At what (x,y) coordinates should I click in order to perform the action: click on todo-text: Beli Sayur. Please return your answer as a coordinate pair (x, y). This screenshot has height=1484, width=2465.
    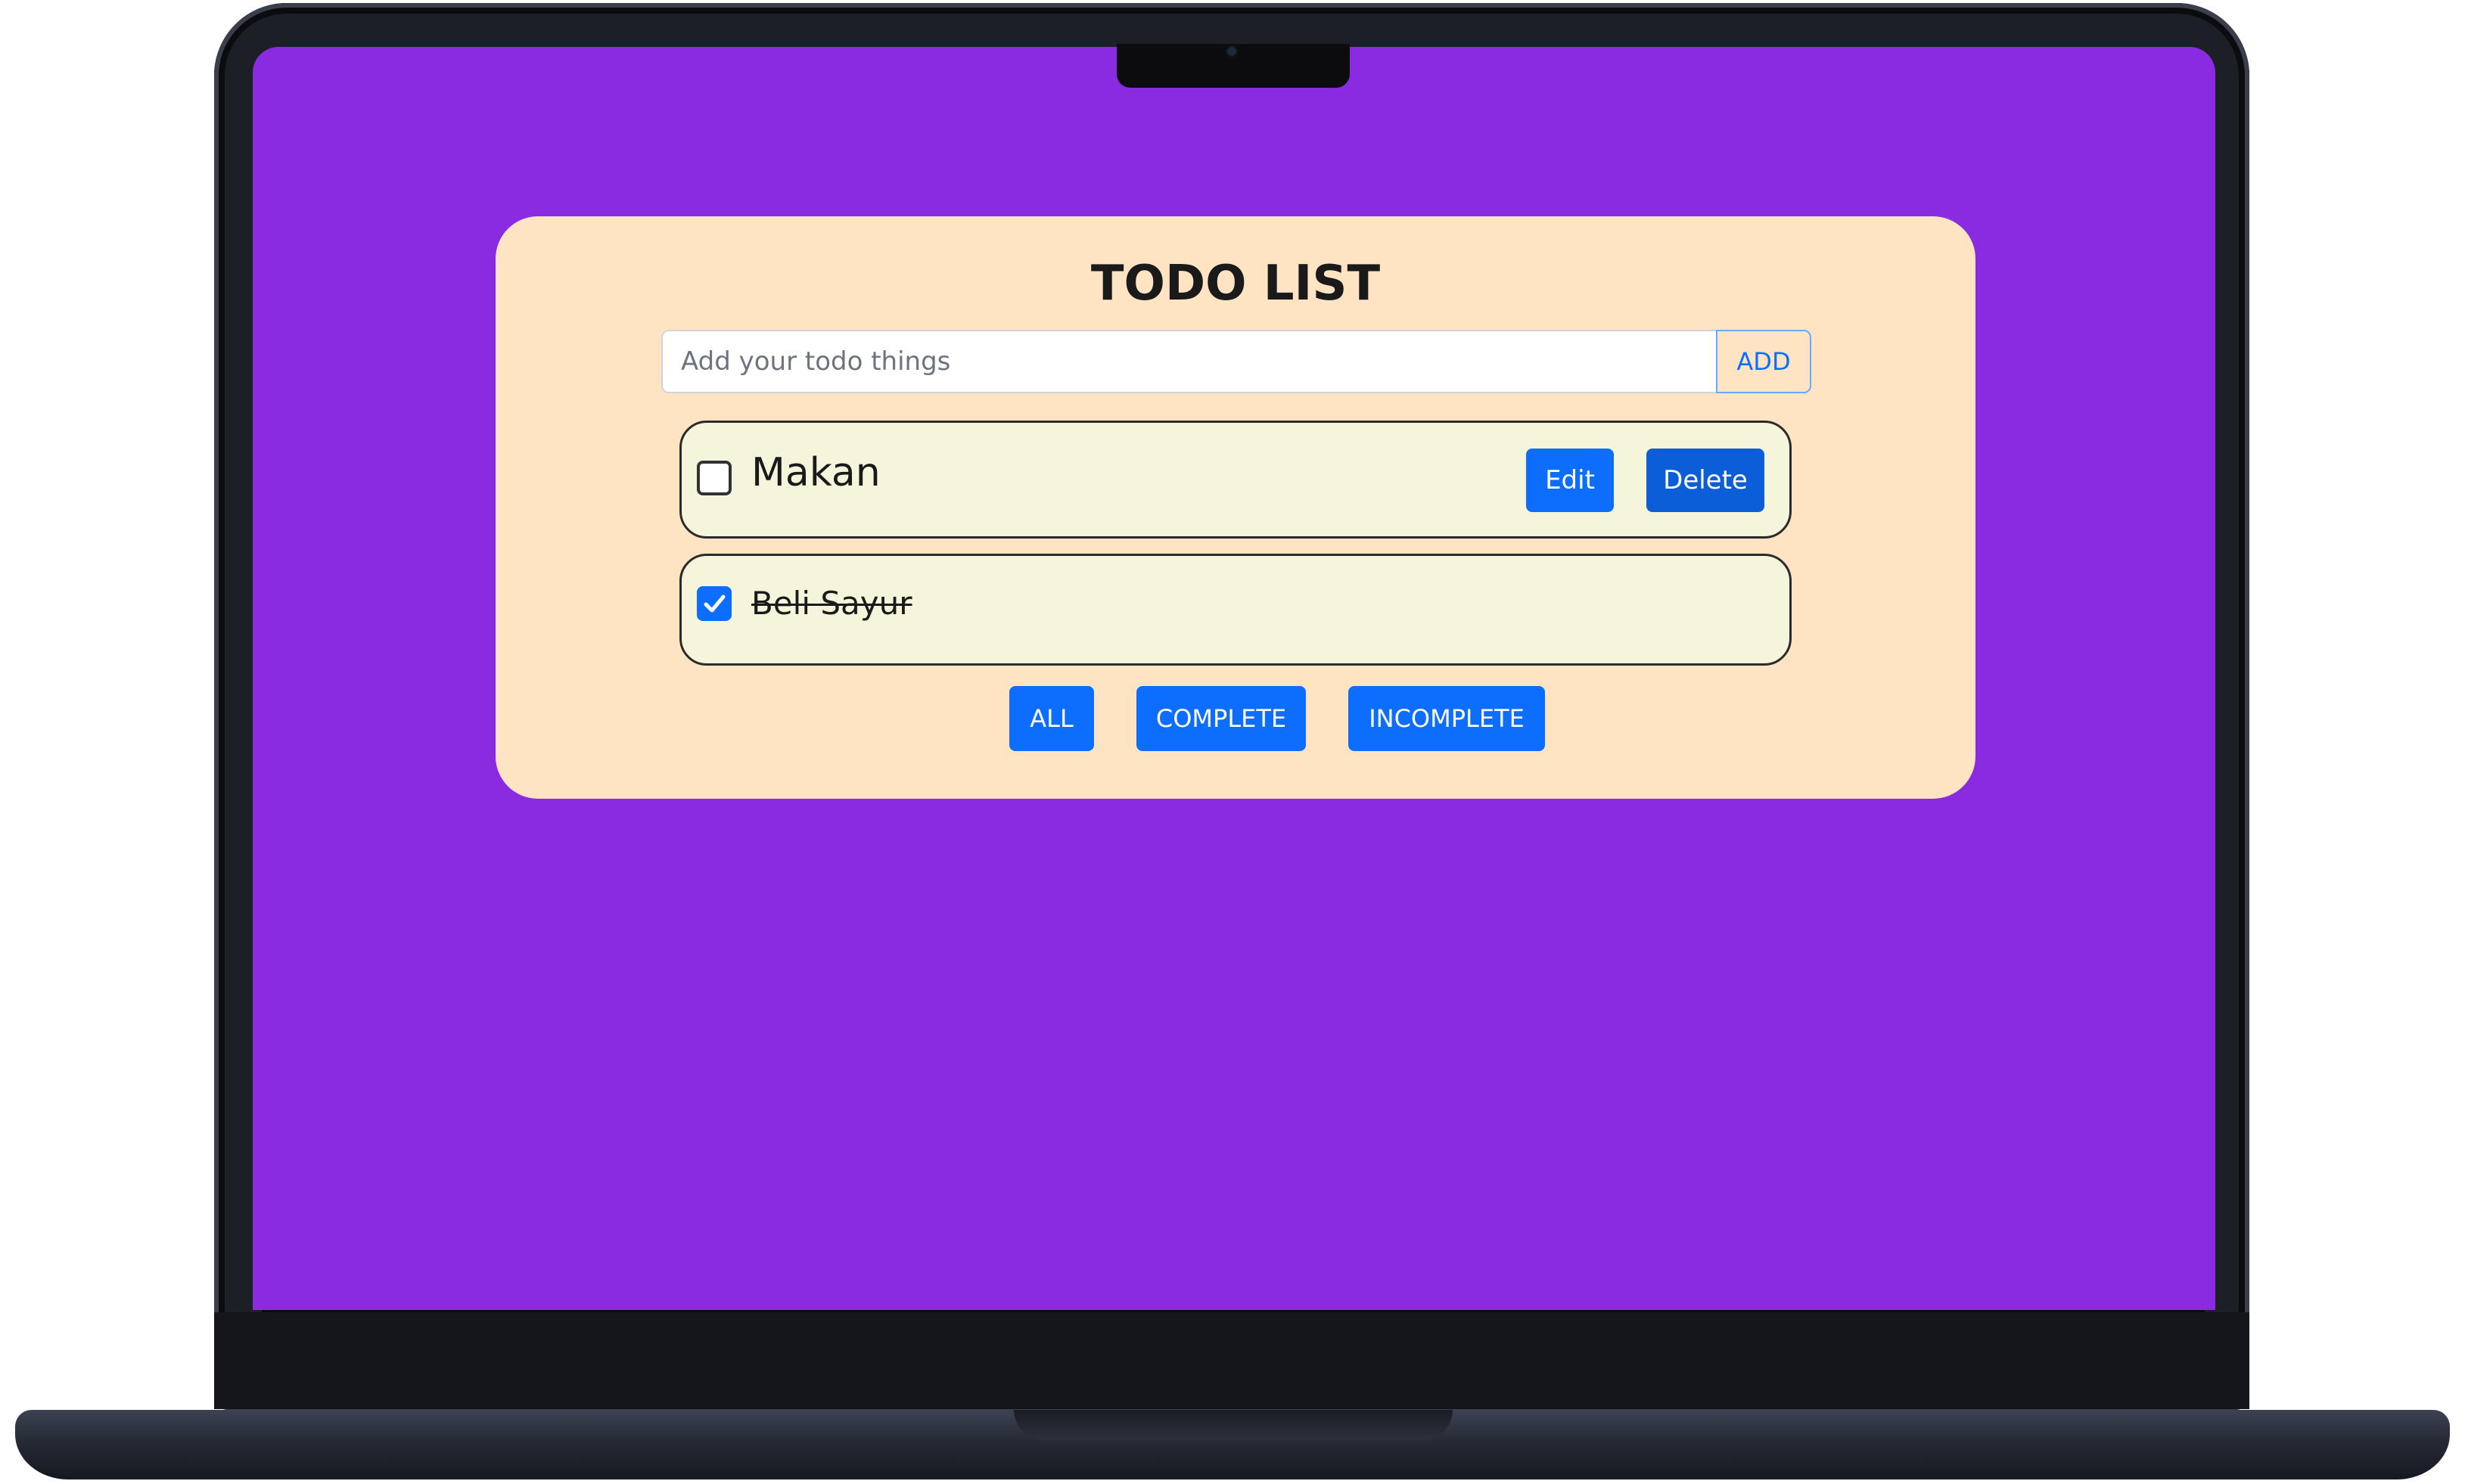
    Looking at the image, I should click on (831, 603).